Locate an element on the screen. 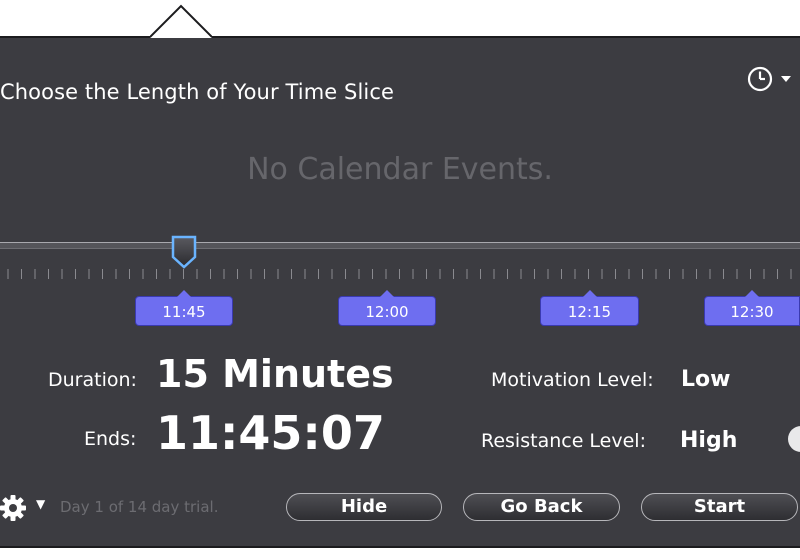 This screenshot has width=800, height=560. motivation-label: Motivation Level: is located at coordinates (572, 380).